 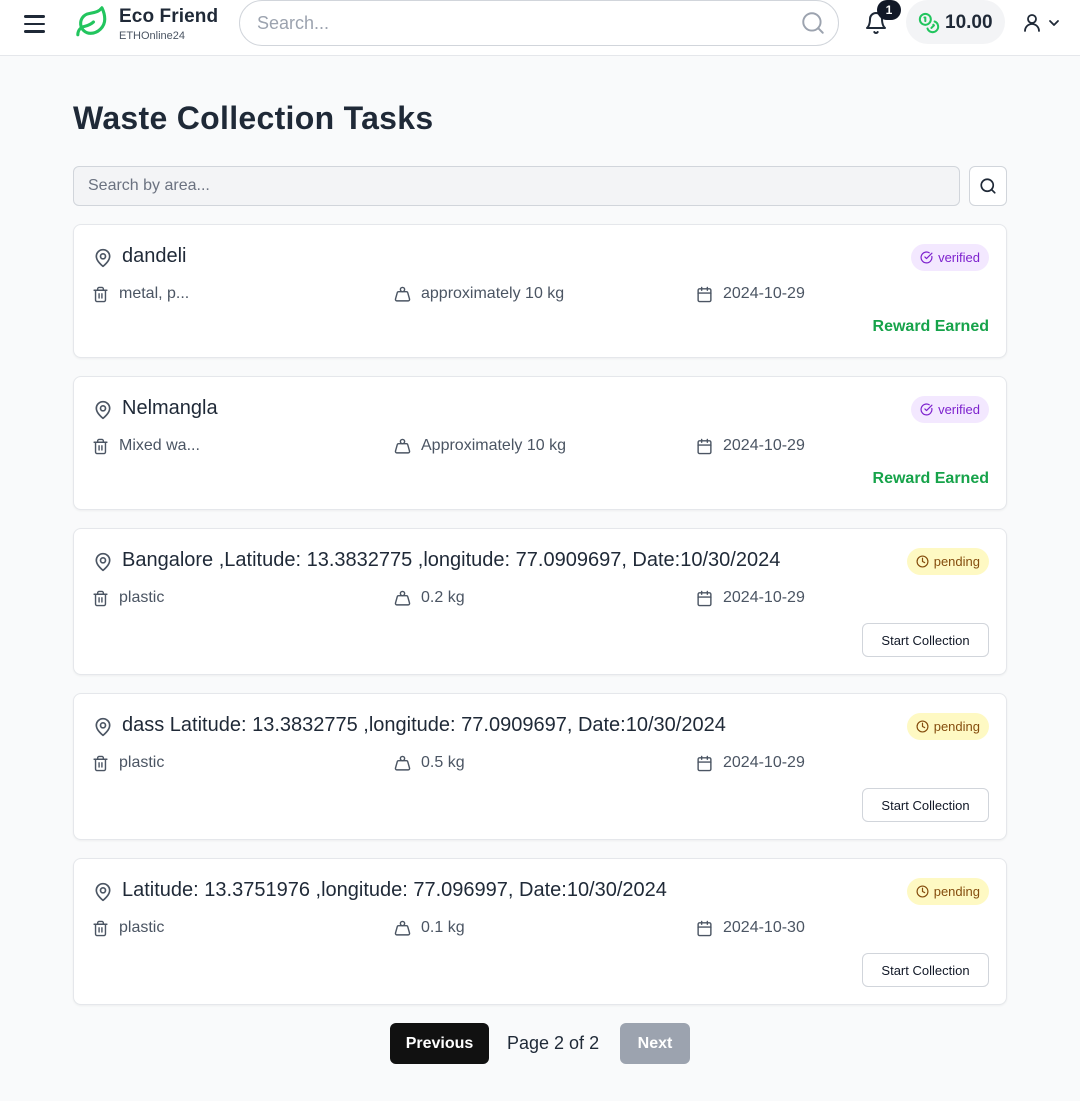 I want to click on task-date: 2024-10-30, so click(x=750, y=928).